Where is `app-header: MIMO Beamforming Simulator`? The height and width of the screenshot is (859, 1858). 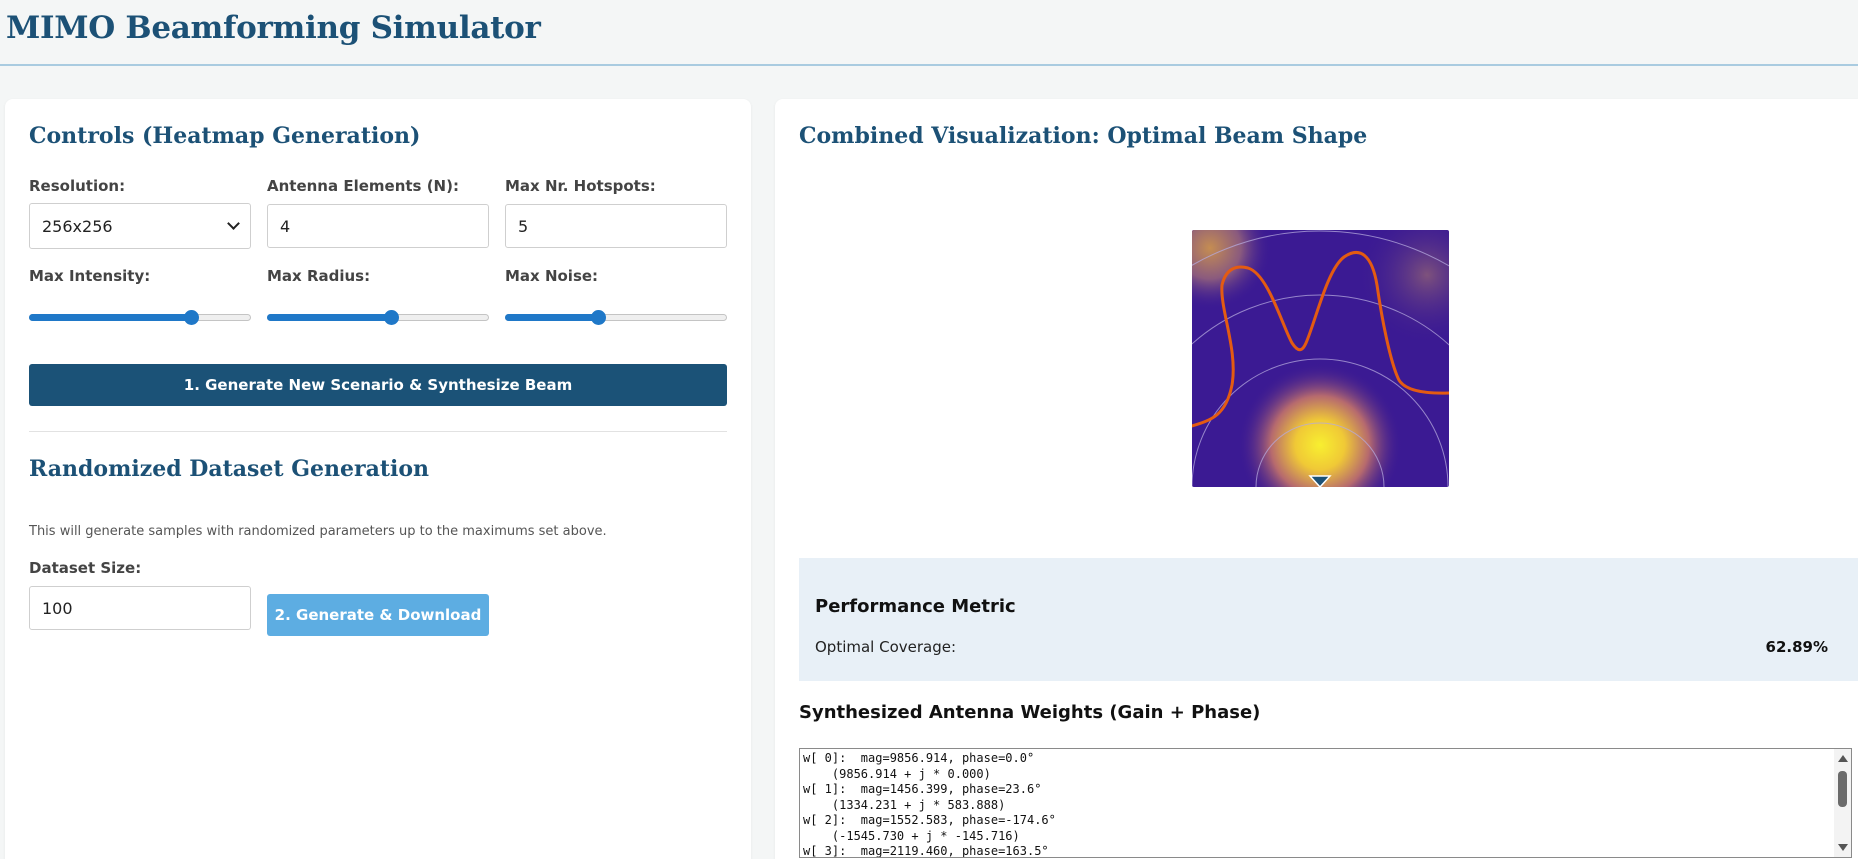
app-header: MIMO Beamforming Simulator is located at coordinates (929, 33).